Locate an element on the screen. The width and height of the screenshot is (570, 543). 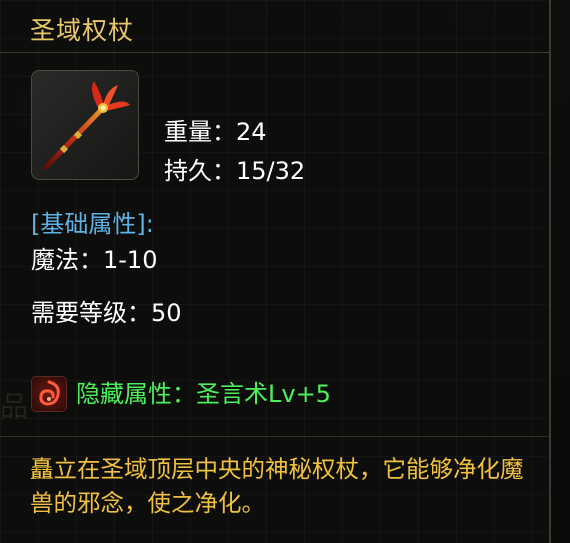
holy-word-skill-icon is located at coordinates (49, 394).